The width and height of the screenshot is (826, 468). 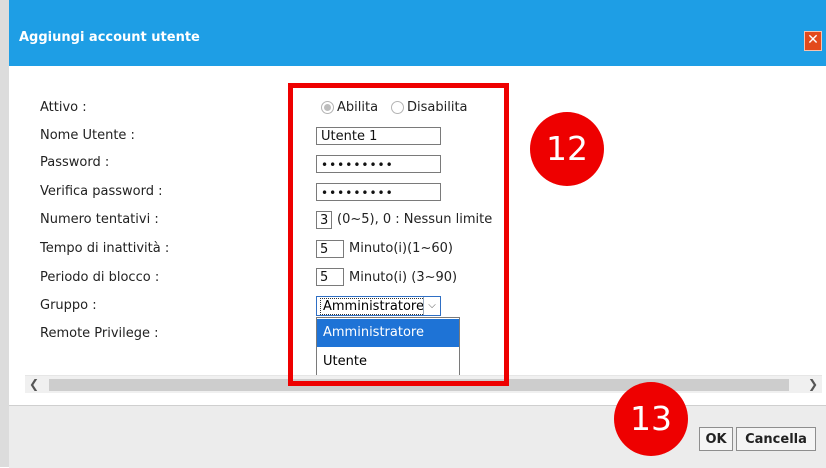 I want to click on attempts-label: Numero tentativi :, so click(x=99, y=219).